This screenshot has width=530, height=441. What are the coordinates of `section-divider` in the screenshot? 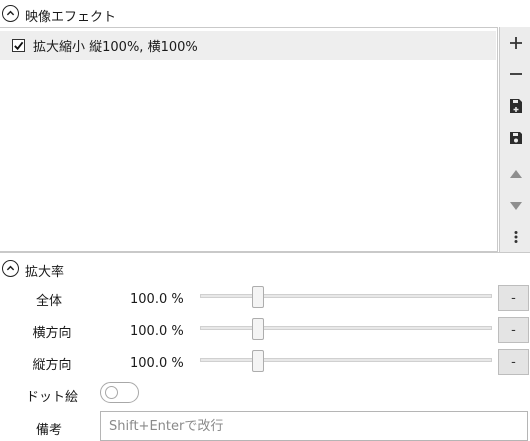 It's located at (265, 252).